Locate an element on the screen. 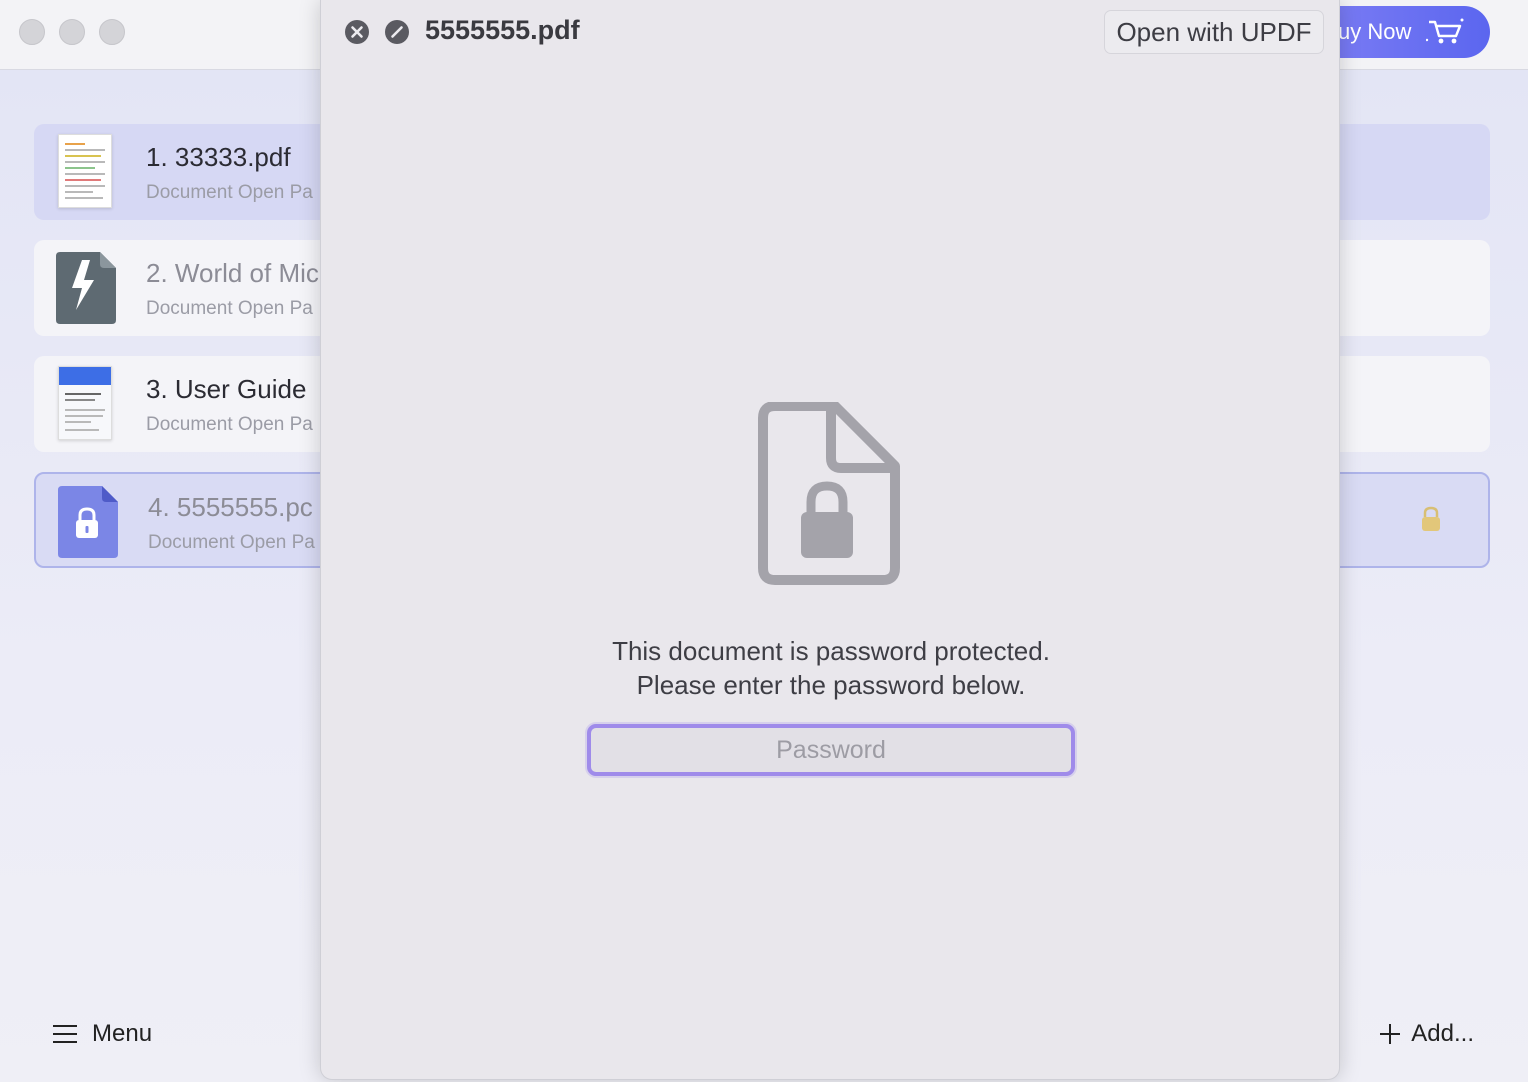 The width and height of the screenshot is (1528, 1082). buy-now-label: uy Now is located at coordinates (1375, 31).